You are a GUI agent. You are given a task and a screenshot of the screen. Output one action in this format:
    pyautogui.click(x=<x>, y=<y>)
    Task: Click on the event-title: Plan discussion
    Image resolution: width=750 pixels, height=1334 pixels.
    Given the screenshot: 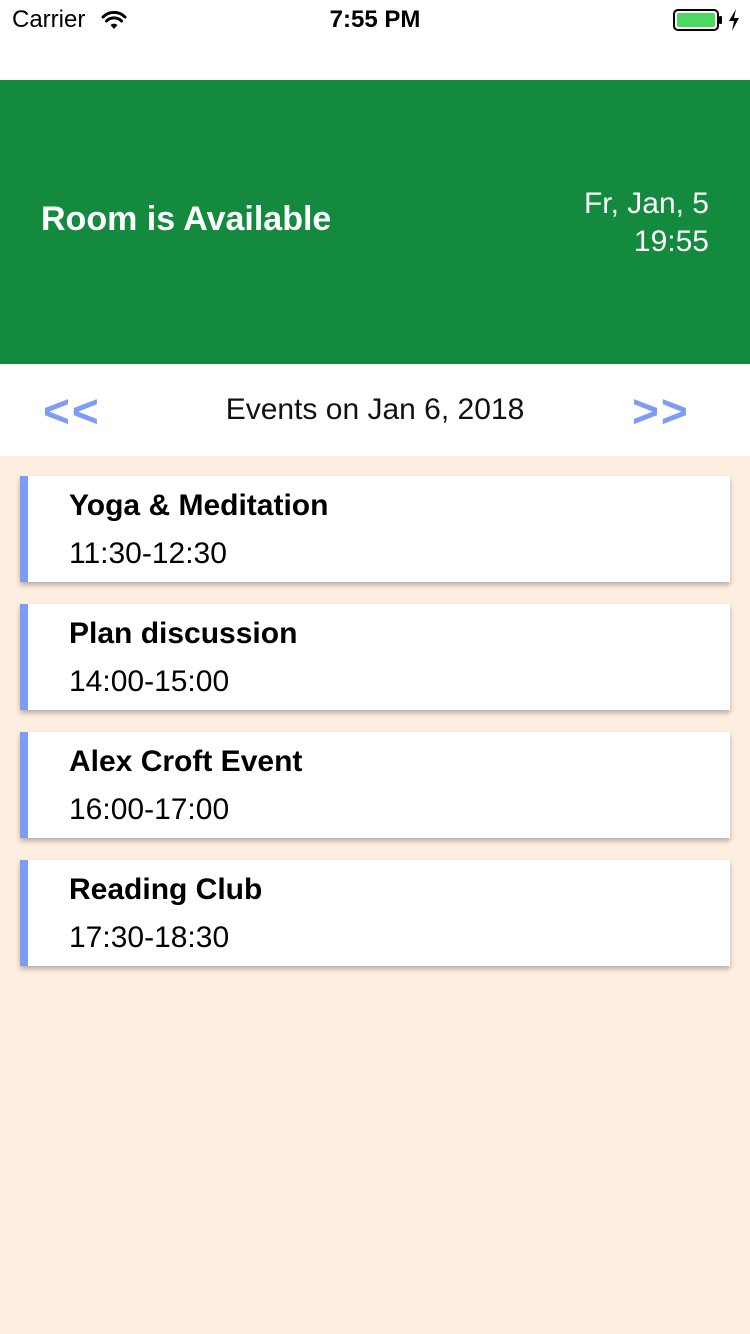 What is the action you would take?
    pyautogui.click(x=183, y=633)
    